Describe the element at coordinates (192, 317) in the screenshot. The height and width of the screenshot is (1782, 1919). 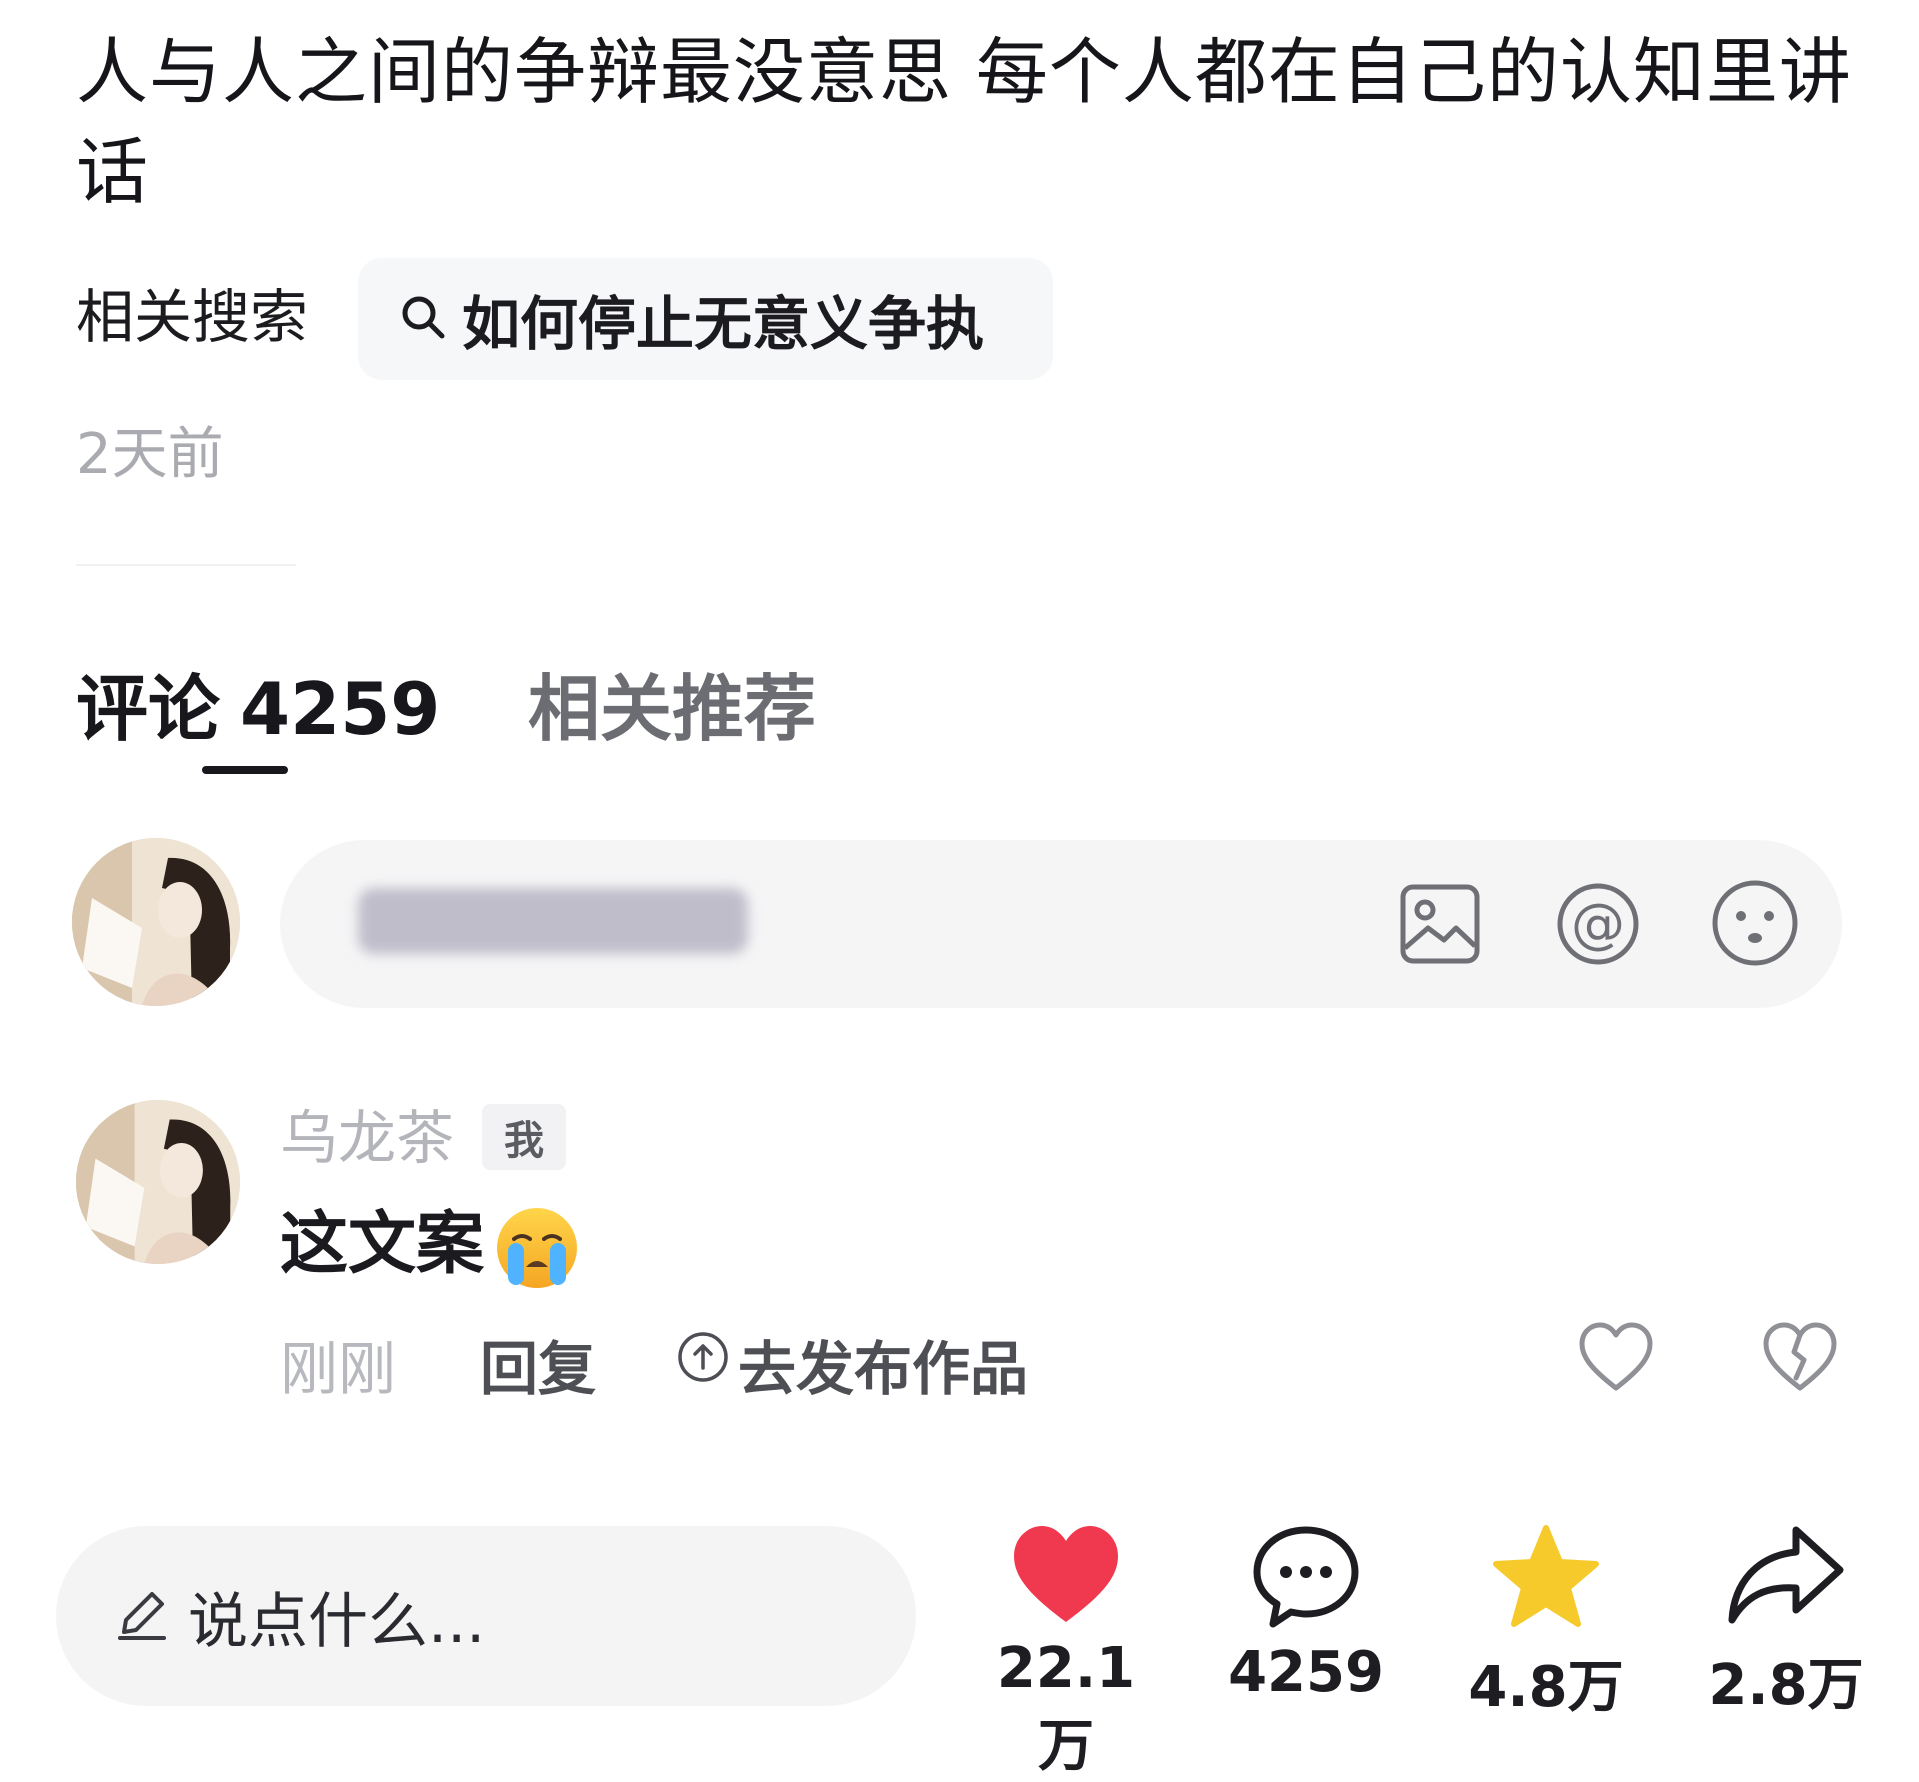
I see `related-search-label: 相关搜索` at that location.